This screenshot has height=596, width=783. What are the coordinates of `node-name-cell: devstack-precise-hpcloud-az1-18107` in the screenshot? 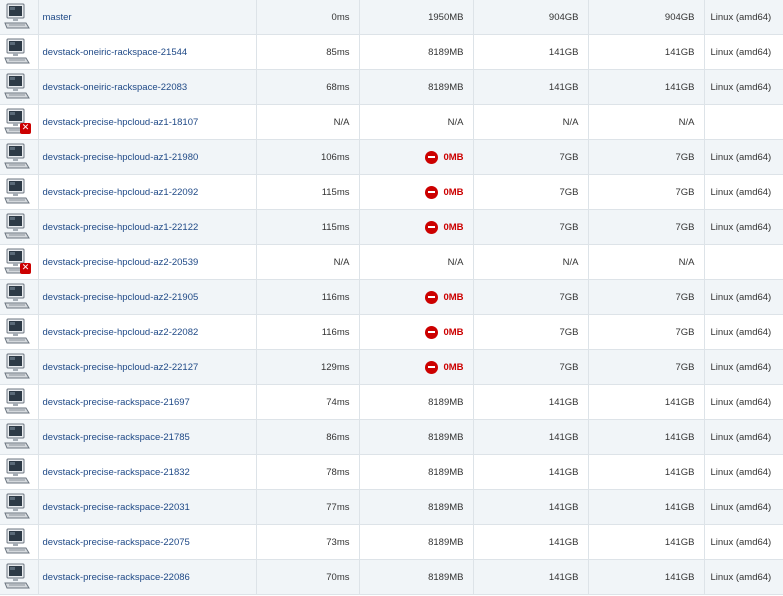 It's located at (147, 122).